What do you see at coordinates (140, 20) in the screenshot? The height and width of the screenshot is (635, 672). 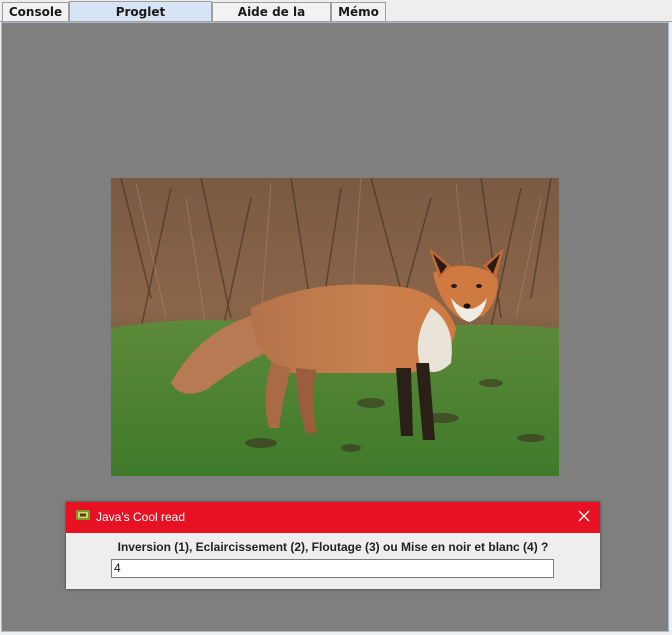 I see `tab-proglet-codagepixels: Proglet codagePixels` at bounding box center [140, 20].